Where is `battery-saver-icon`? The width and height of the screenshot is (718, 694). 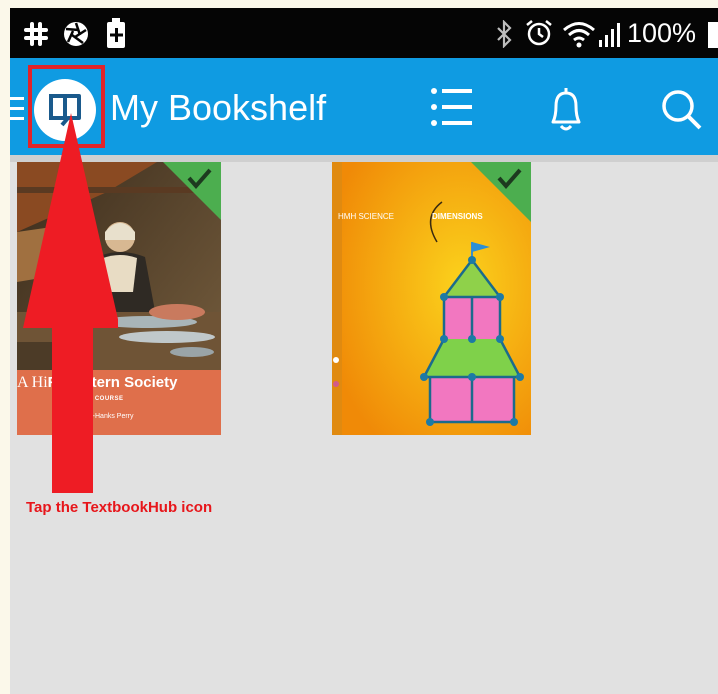
battery-saver-icon is located at coordinates (116, 33).